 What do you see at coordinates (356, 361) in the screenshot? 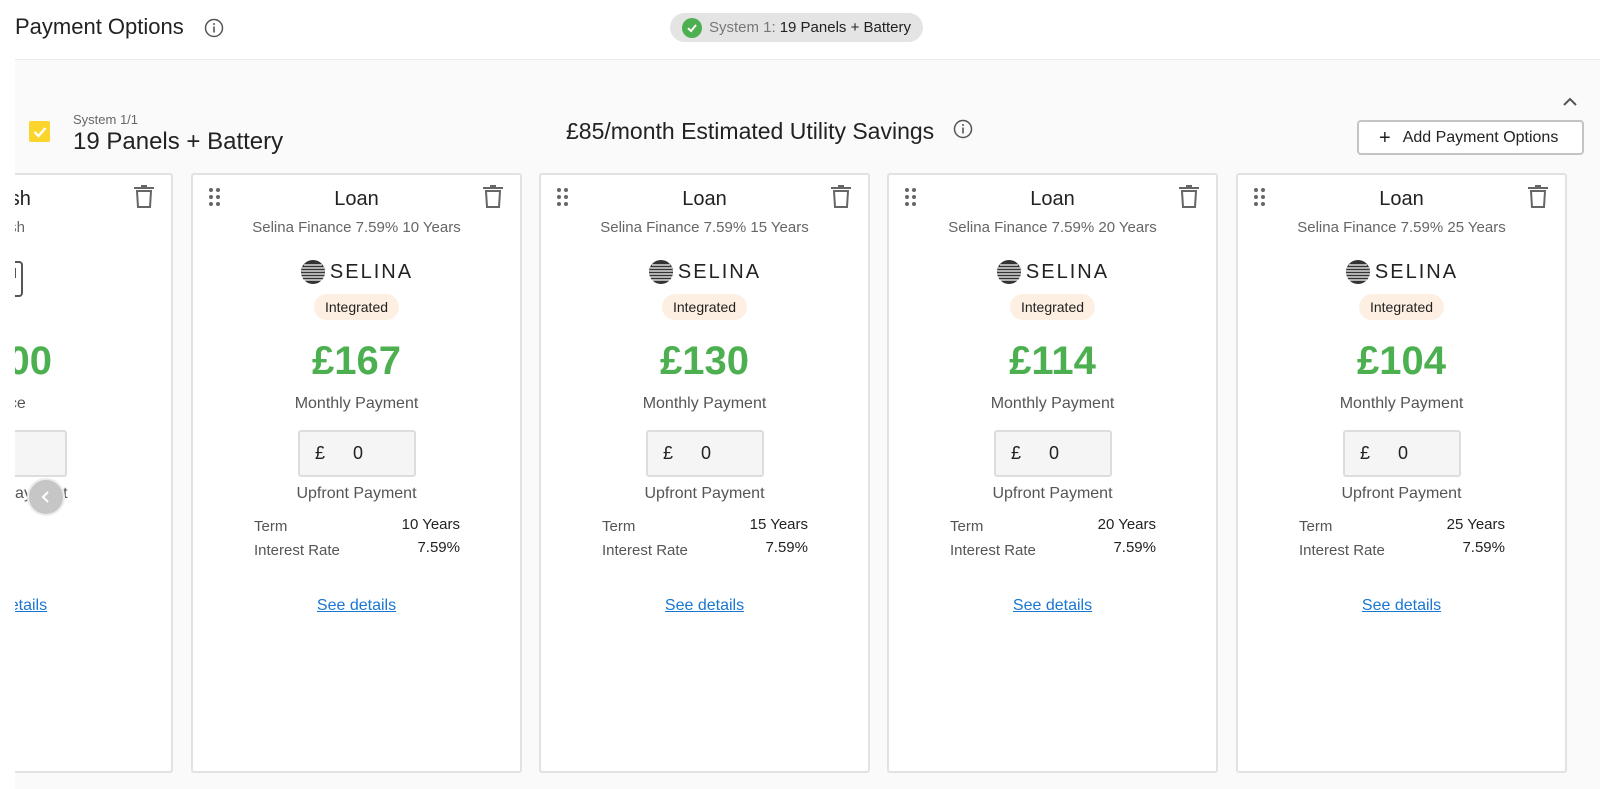
I see `card-price: £167` at bounding box center [356, 361].